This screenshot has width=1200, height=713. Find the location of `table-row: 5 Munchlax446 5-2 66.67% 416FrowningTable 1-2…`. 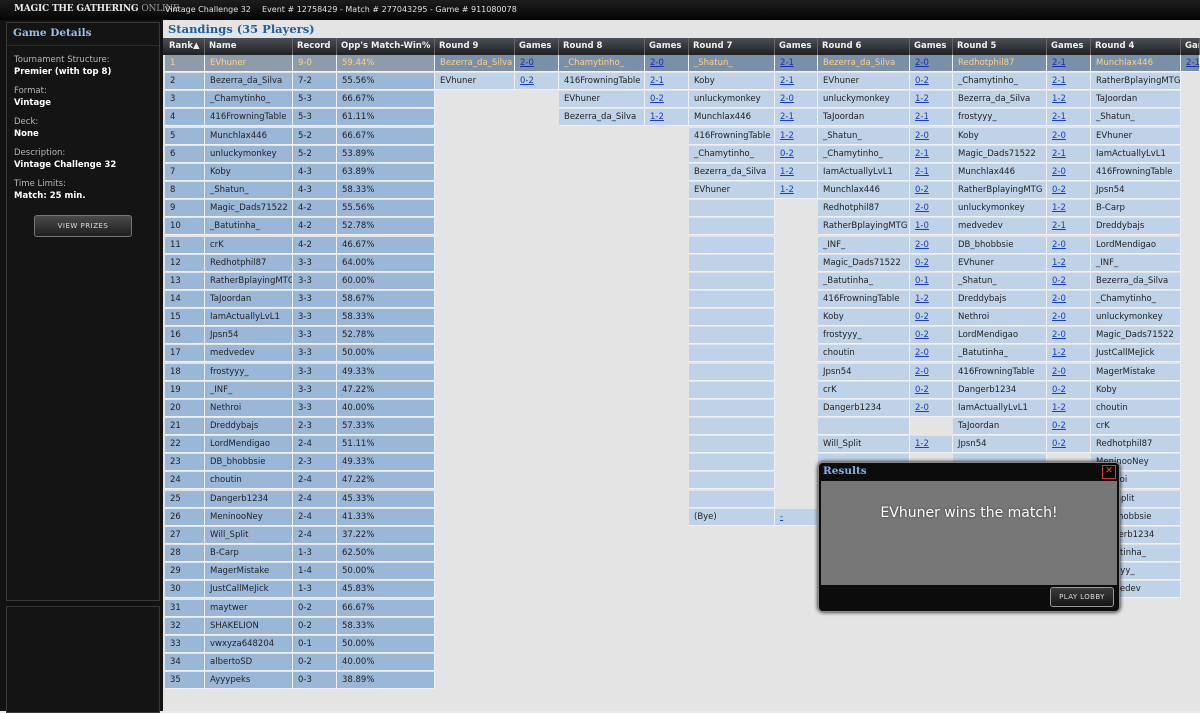

table-row: 5 Munchlax446 5-2 66.67% 416FrowningTable 1-2… is located at coordinates (681, 136).